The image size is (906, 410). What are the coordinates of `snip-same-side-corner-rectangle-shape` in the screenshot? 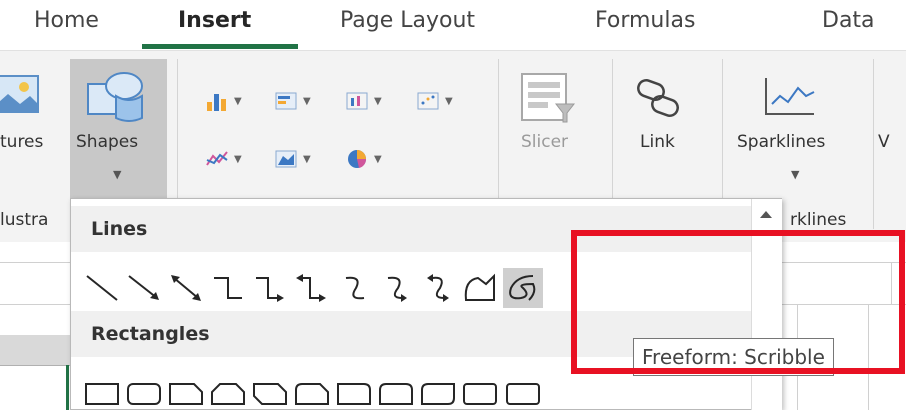 It's located at (228, 389).